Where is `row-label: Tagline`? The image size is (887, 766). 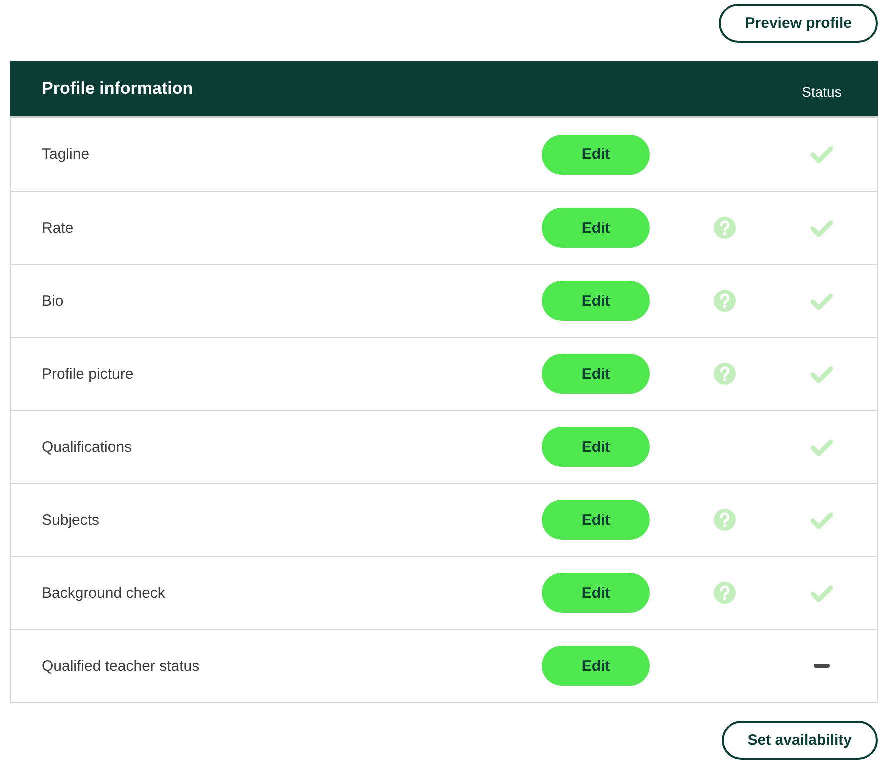
row-label: Tagline is located at coordinates (65, 154).